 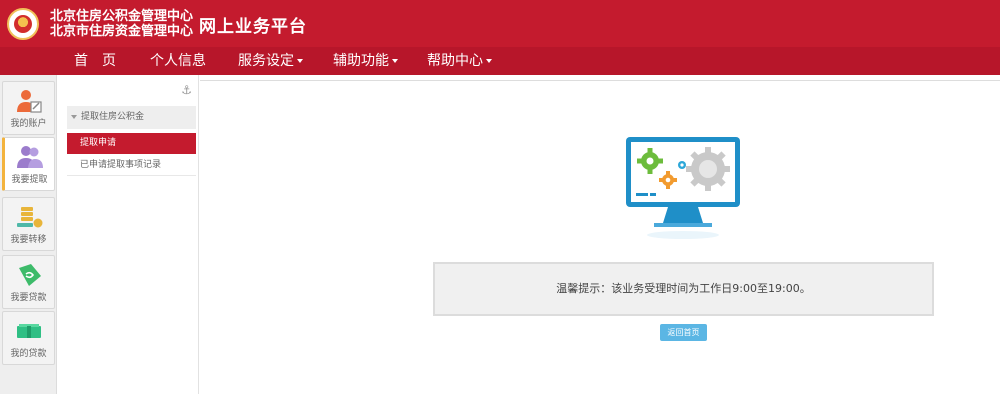 What do you see at coordinates (29, 275) in the screenshot?
I see `loan-icon` at bounding box center [29, 275].